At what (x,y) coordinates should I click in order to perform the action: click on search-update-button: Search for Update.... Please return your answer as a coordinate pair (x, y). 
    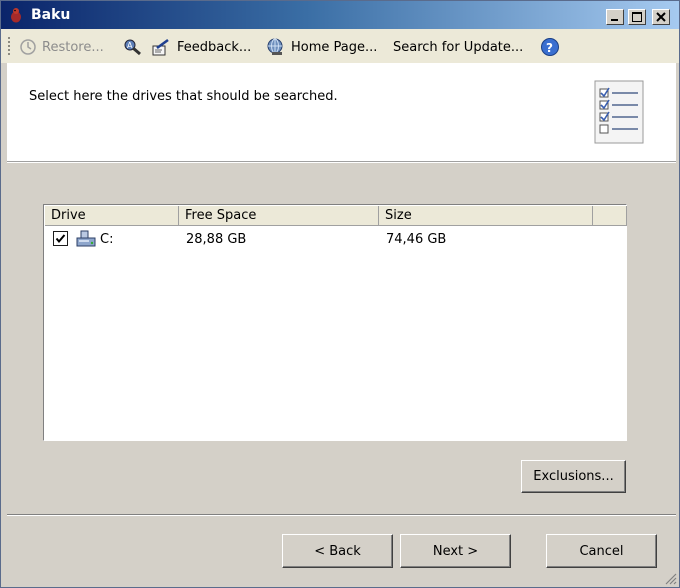
    Looking at the image, I should click on (458, 47).